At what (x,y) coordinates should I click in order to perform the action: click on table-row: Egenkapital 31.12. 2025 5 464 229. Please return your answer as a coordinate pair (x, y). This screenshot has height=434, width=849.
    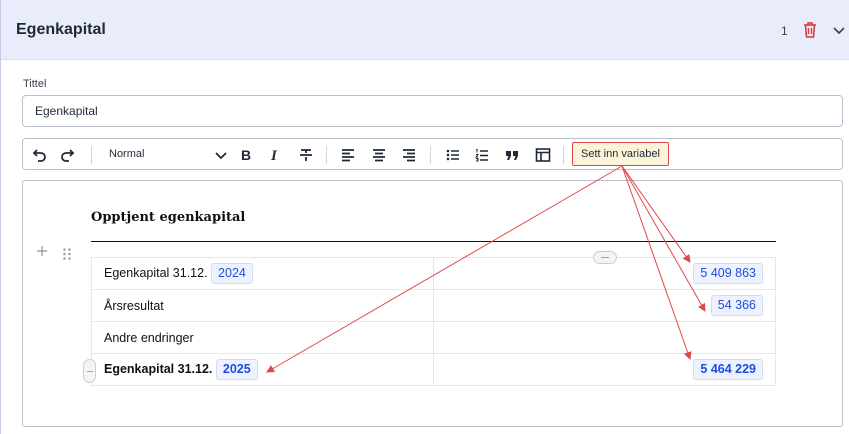
    Looking at the image, I should click on (433, 369).